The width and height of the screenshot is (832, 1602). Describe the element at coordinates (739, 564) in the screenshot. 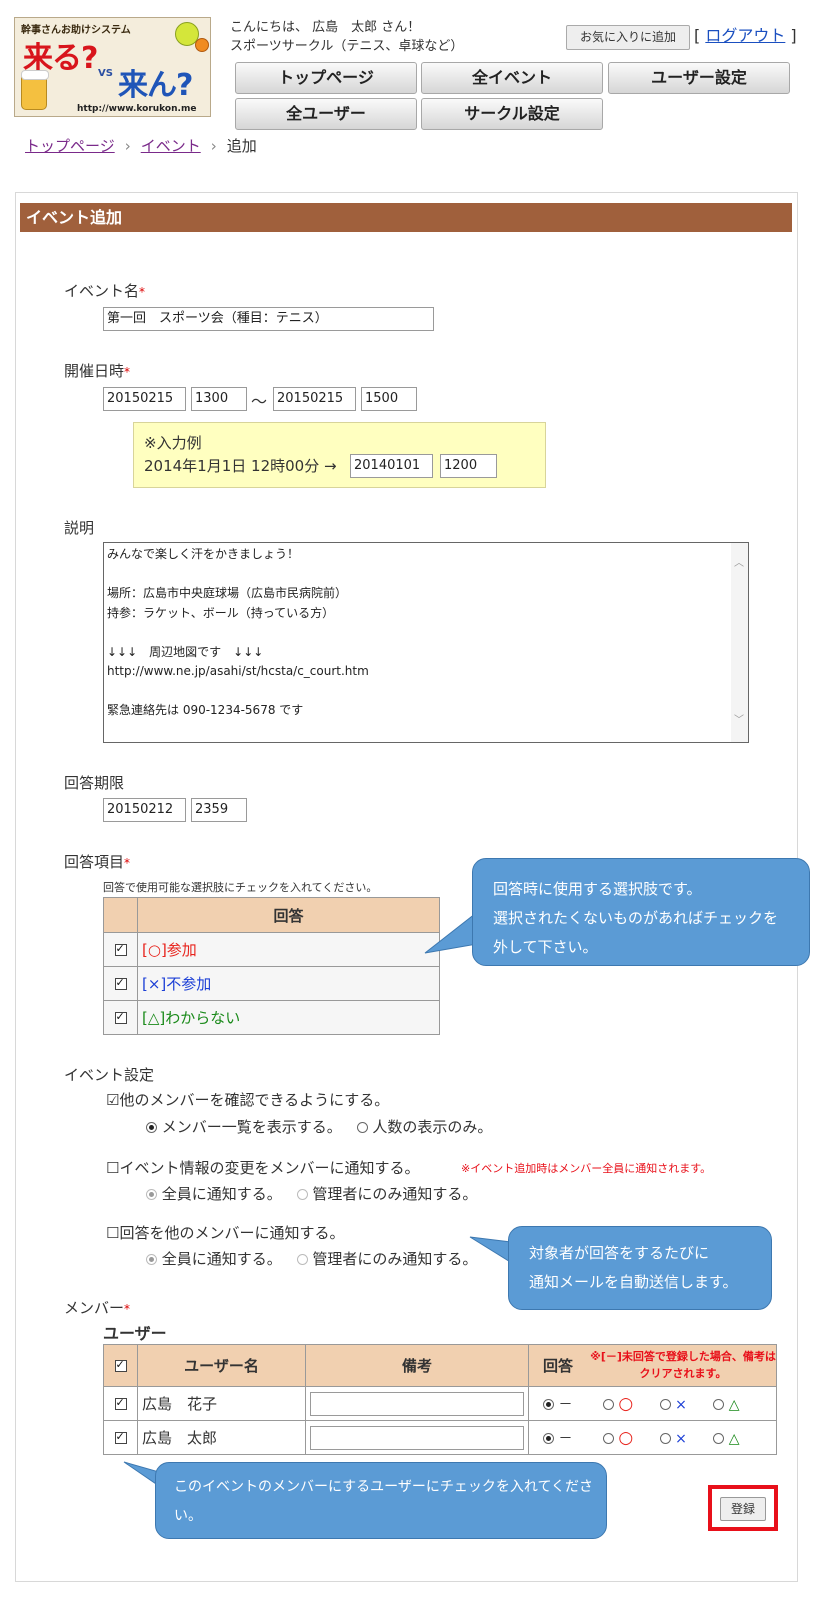

I see `scroll-up-icon: ︿` at that location.